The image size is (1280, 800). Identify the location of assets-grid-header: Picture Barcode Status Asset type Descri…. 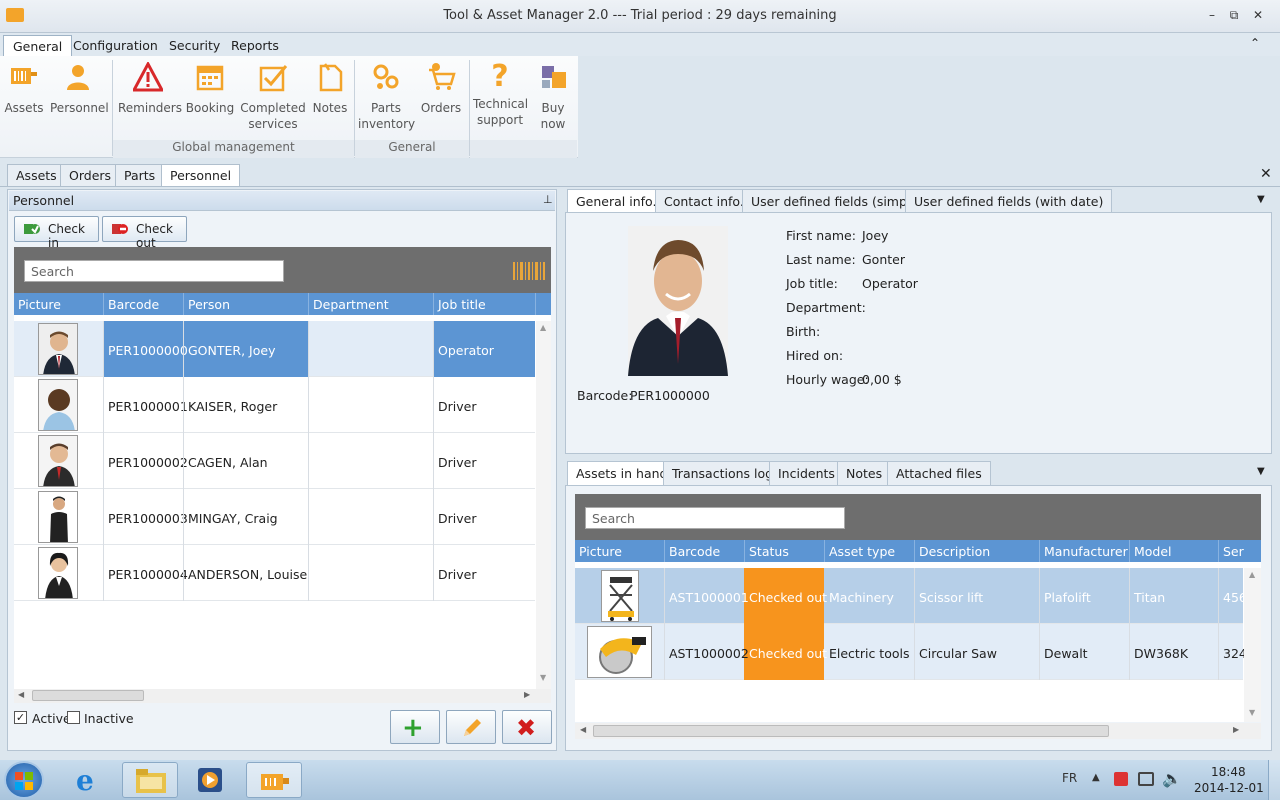
(918, 551).